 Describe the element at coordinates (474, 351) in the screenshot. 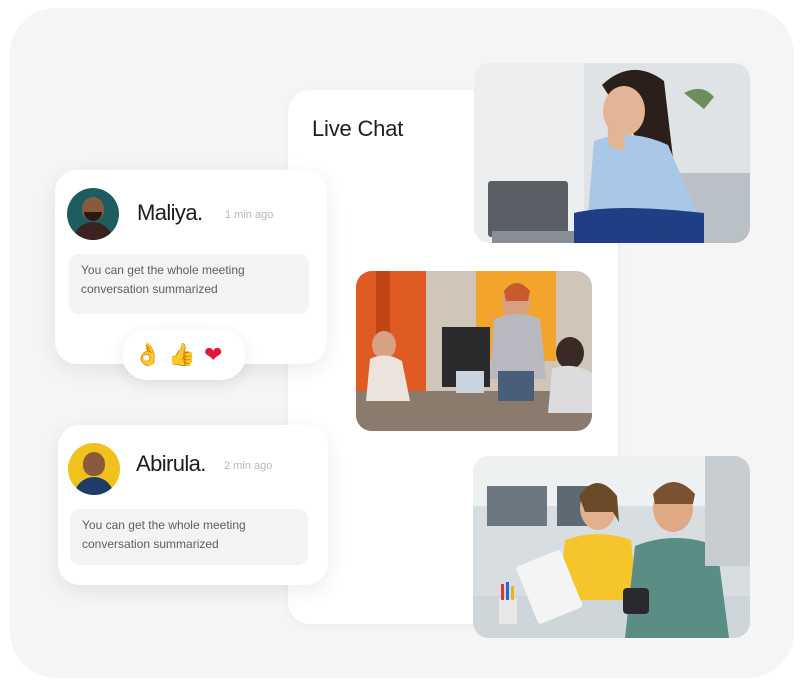

I see `photo-office-meeting` at that location.